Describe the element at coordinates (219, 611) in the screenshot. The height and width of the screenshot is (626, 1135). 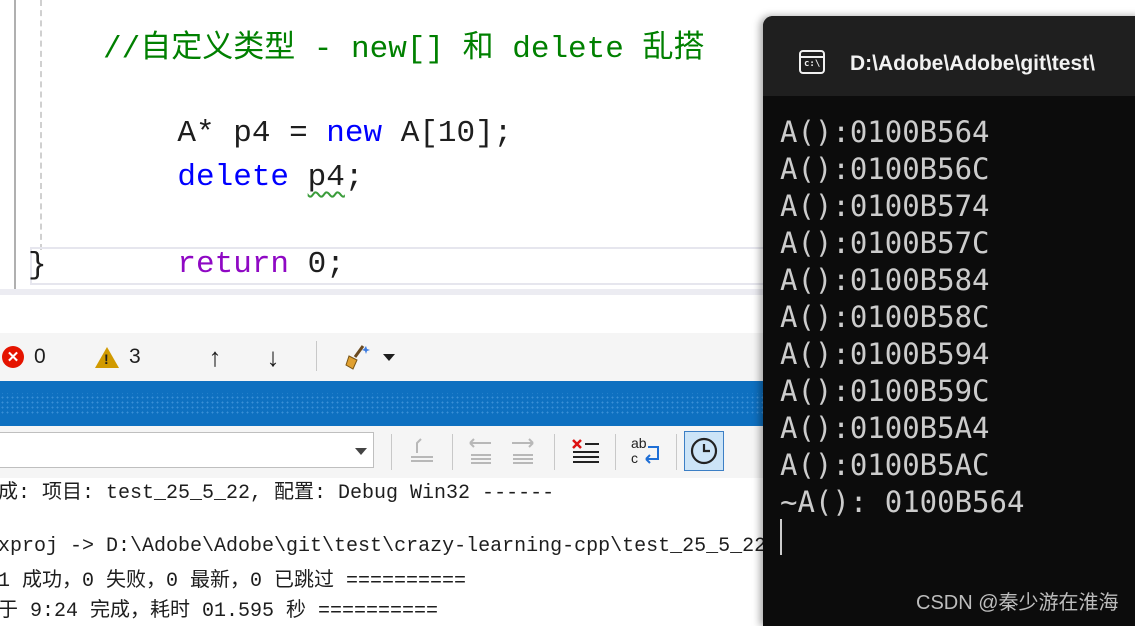
I see `output-line: 于 9:24 完成，耗时 01.595 秒 ==========` at that location.